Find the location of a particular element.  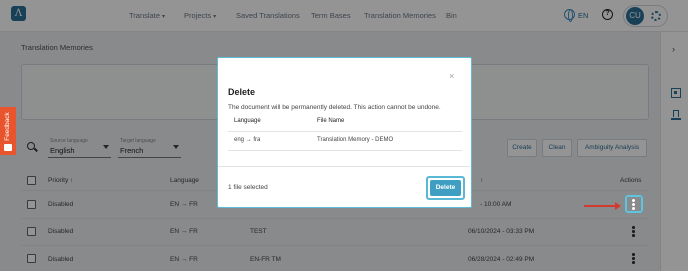

delete-button-highlight: Delete is located at coordinates (445, 188).